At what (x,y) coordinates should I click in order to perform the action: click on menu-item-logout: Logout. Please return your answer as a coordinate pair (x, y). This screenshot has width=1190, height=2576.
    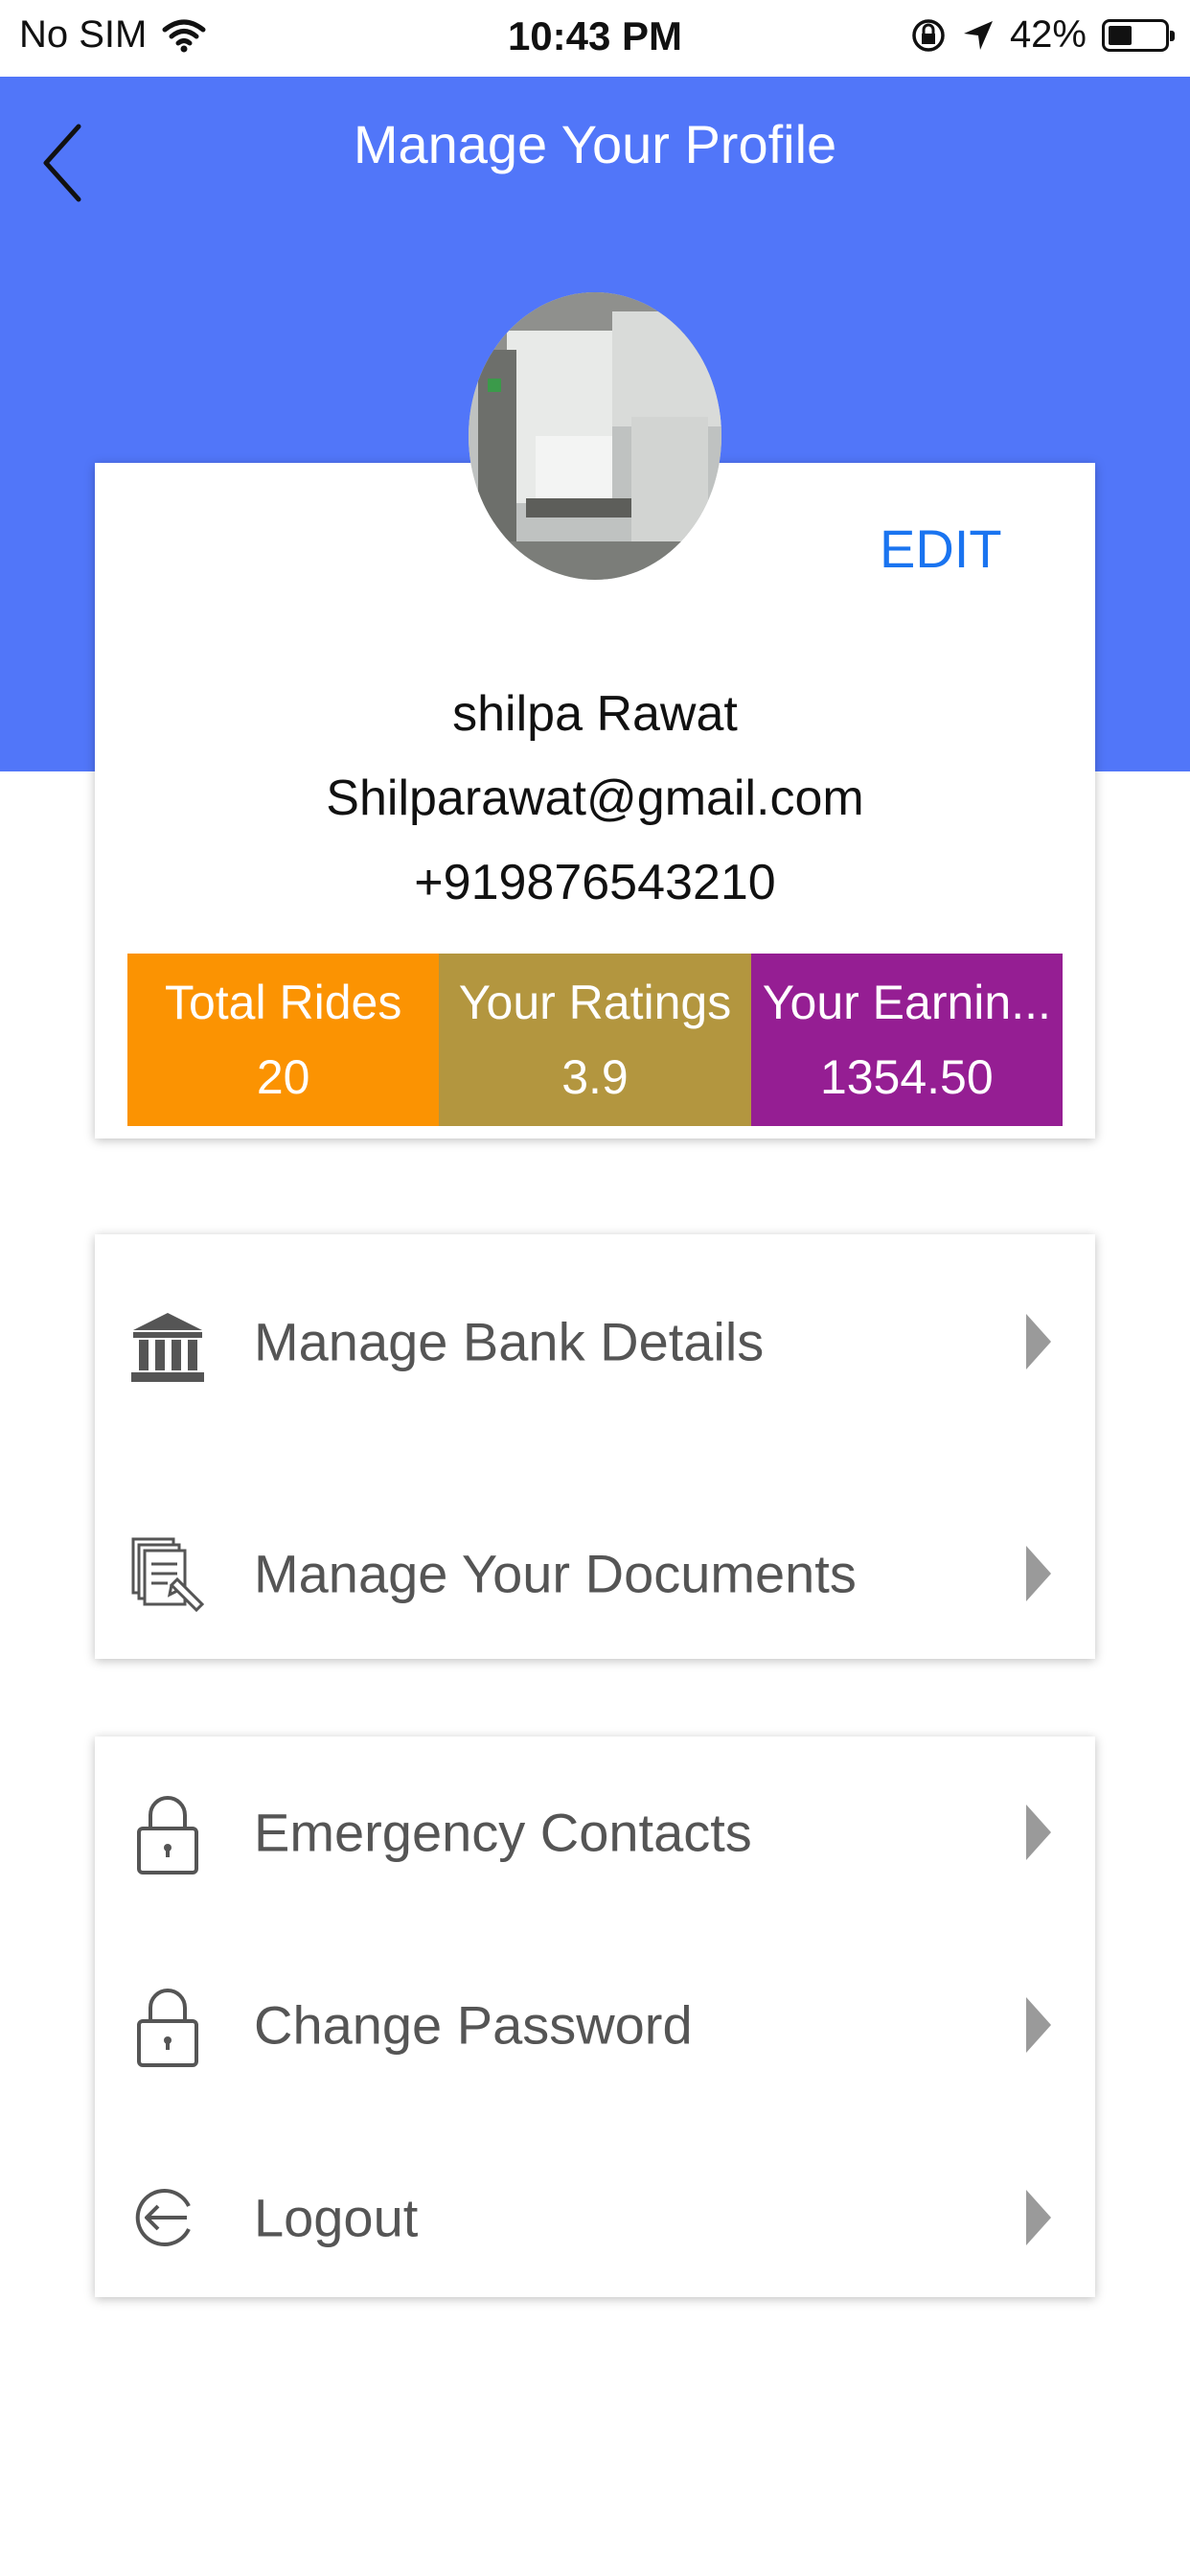
    Looking at the image, I should click on (595, 2217).